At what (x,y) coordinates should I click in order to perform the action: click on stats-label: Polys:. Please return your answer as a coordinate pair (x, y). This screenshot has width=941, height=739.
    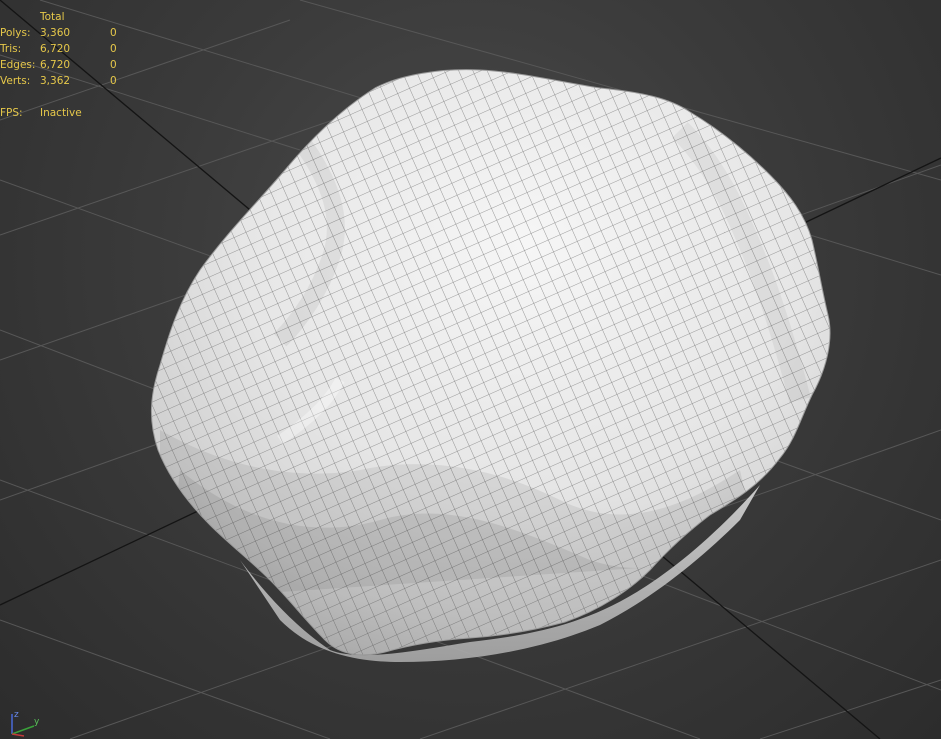
    Looking at the image, I should click on (15, 33).